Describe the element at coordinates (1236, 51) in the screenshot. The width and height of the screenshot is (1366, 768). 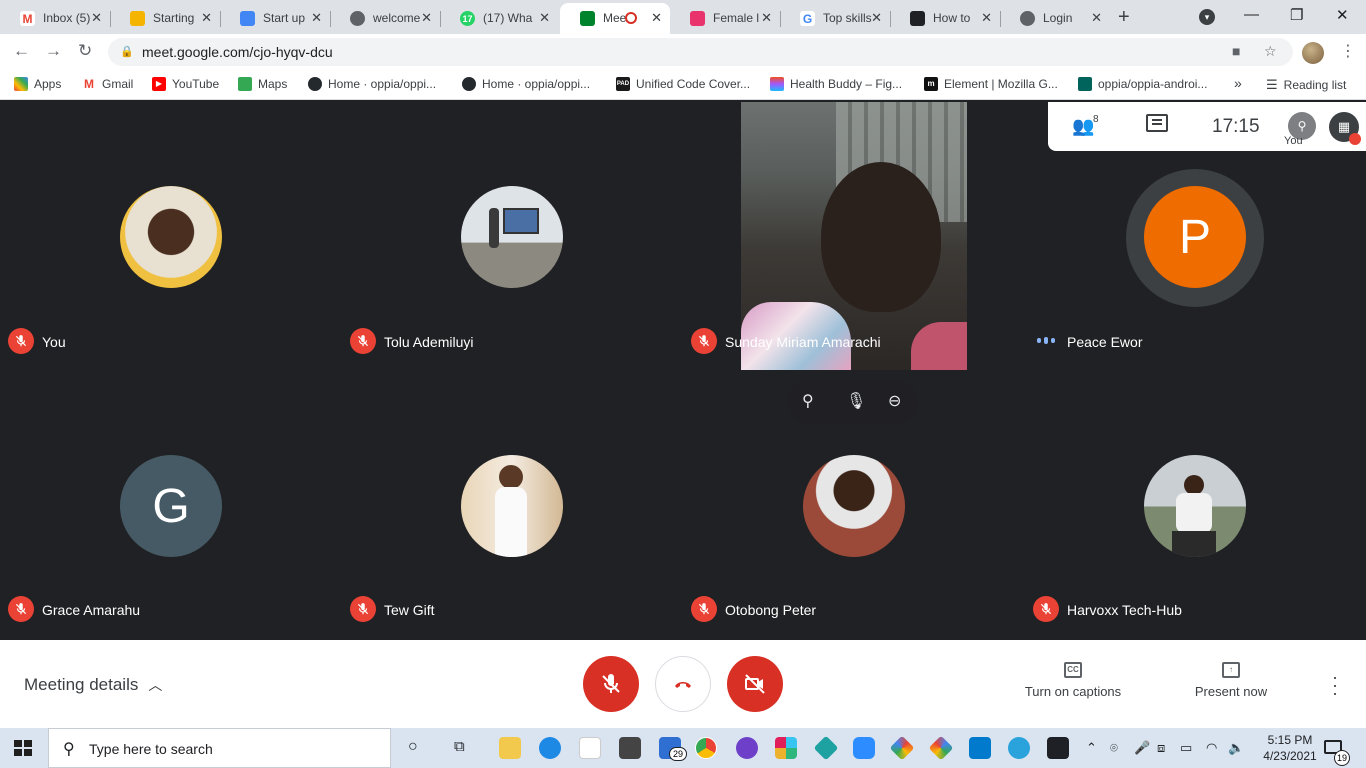
I see `camera-icon: ■` at that location.